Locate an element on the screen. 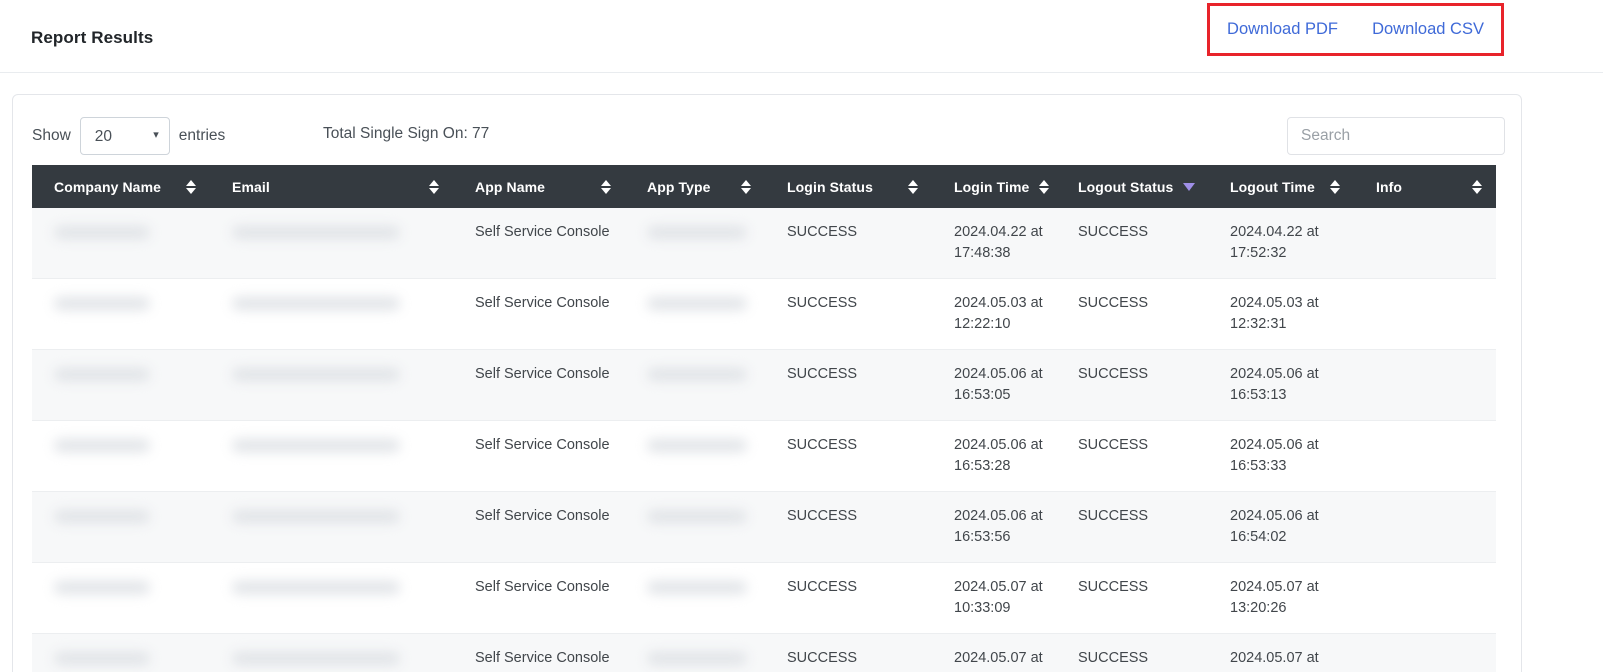 The width and height of the screenshot is (1603, 672). col-login-status: Login Status is located at coordinates (848, 186).